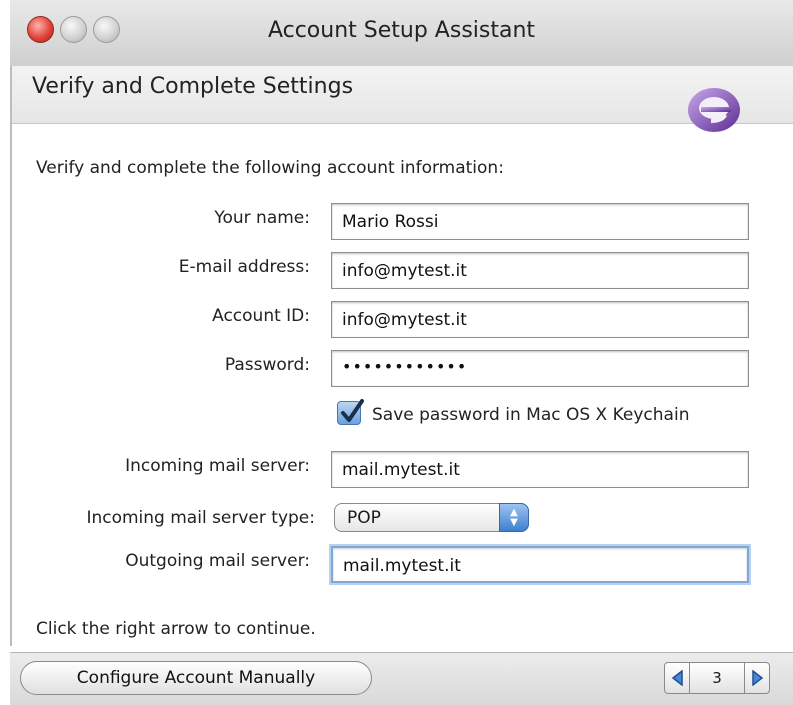  What do you see at coordinates (401, 95) in the screenshot?
I see `header-band: Verify and Complete Settings` at bounding box center [401, 95].